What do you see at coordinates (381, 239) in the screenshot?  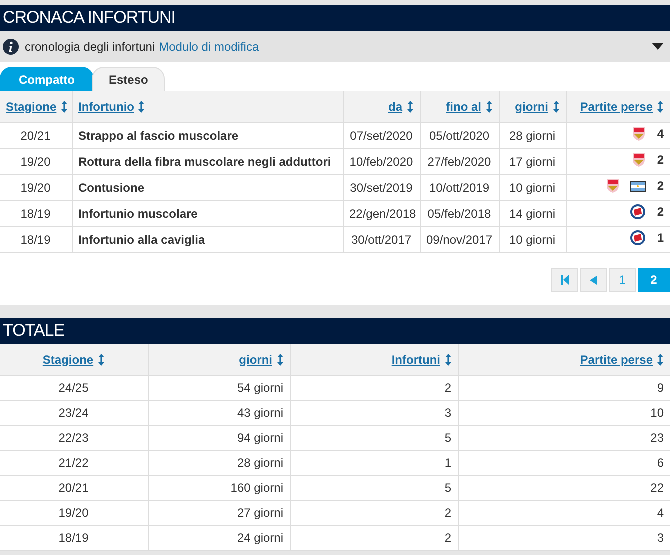 I see `table-cell: 30/ott/2017` at bounding box center [381, 239].